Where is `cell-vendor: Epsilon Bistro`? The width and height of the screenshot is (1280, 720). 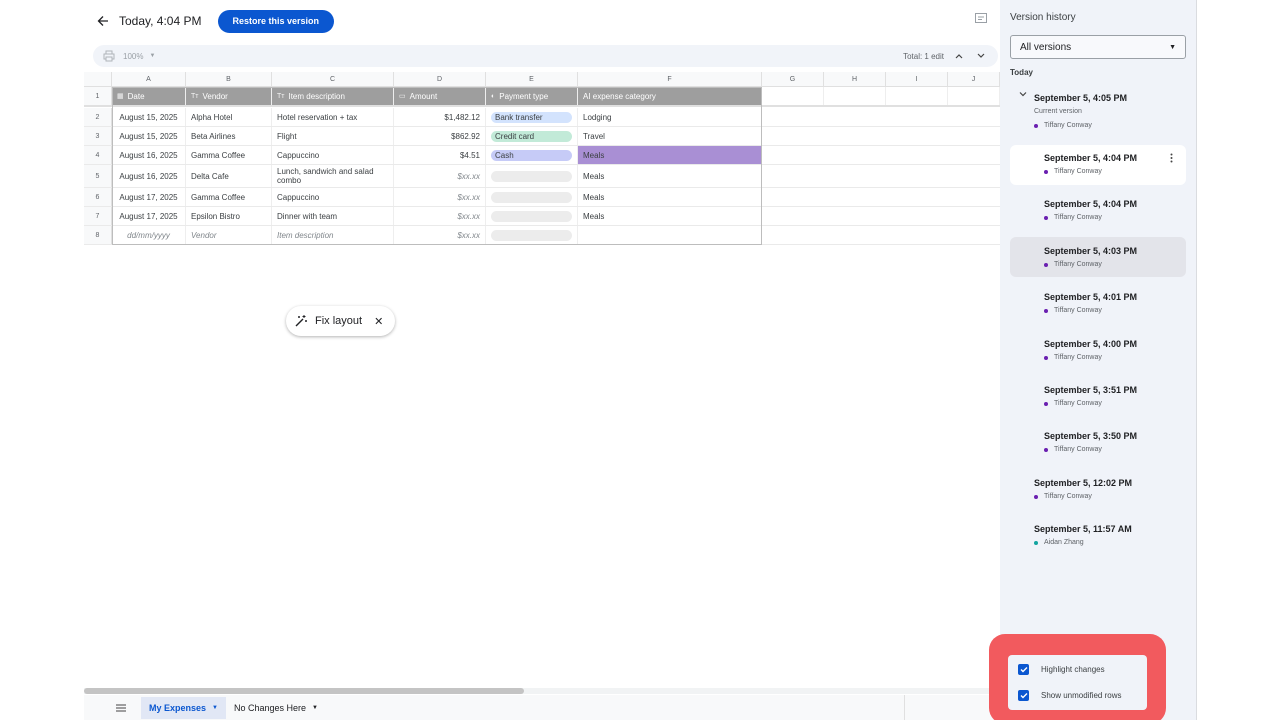
cell-vendor: Epsilon Bistro is located at coordinates (229, 216).